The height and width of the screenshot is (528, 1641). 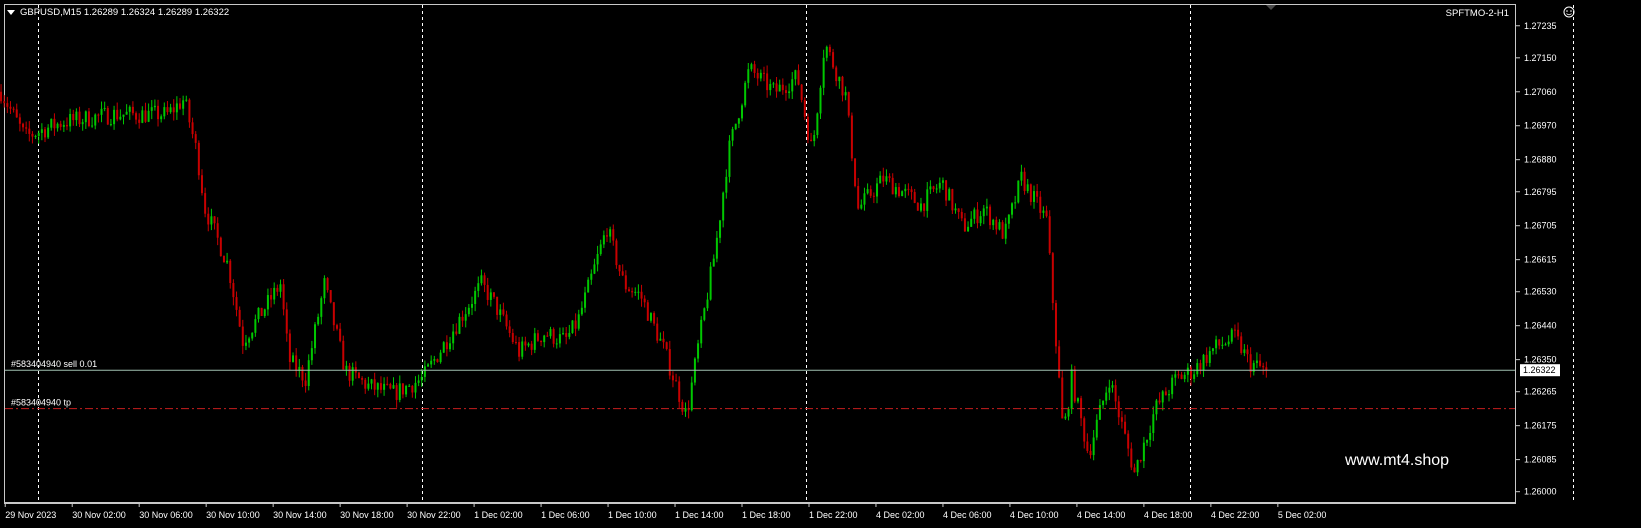 What do you see at coordinates (166, 515) in the screenshot?
I see `time-tick-label: 30 Nov 06:00` at bounding box center [166, 515].